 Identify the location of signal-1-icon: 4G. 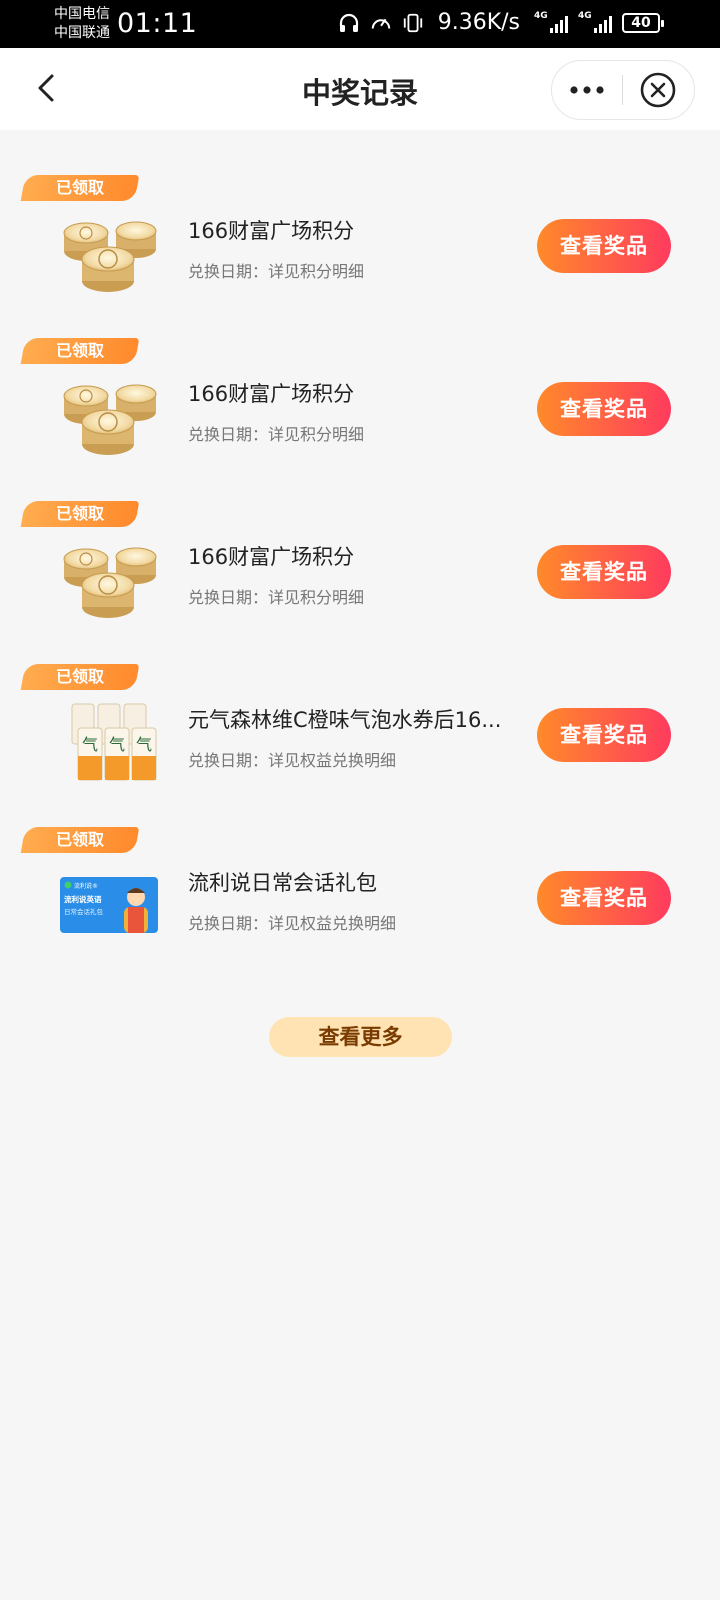
(551, 21).